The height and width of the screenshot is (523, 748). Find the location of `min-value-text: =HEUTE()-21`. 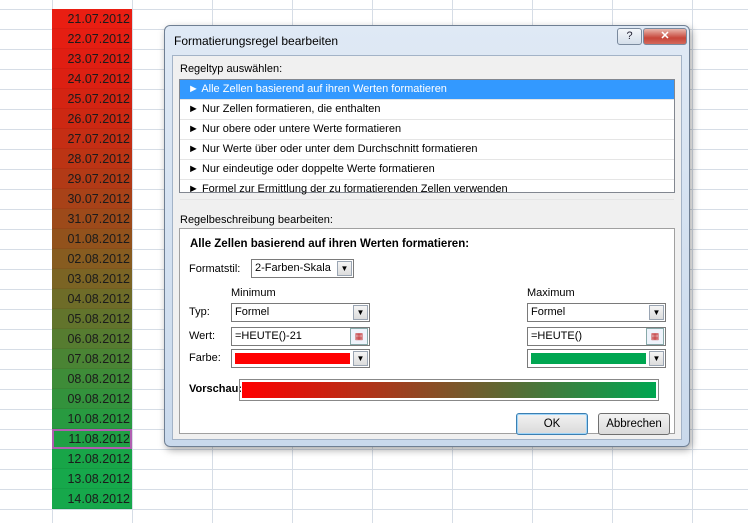

min-value-text: =HEUTE()-21 is located at coordinates (268, 336).